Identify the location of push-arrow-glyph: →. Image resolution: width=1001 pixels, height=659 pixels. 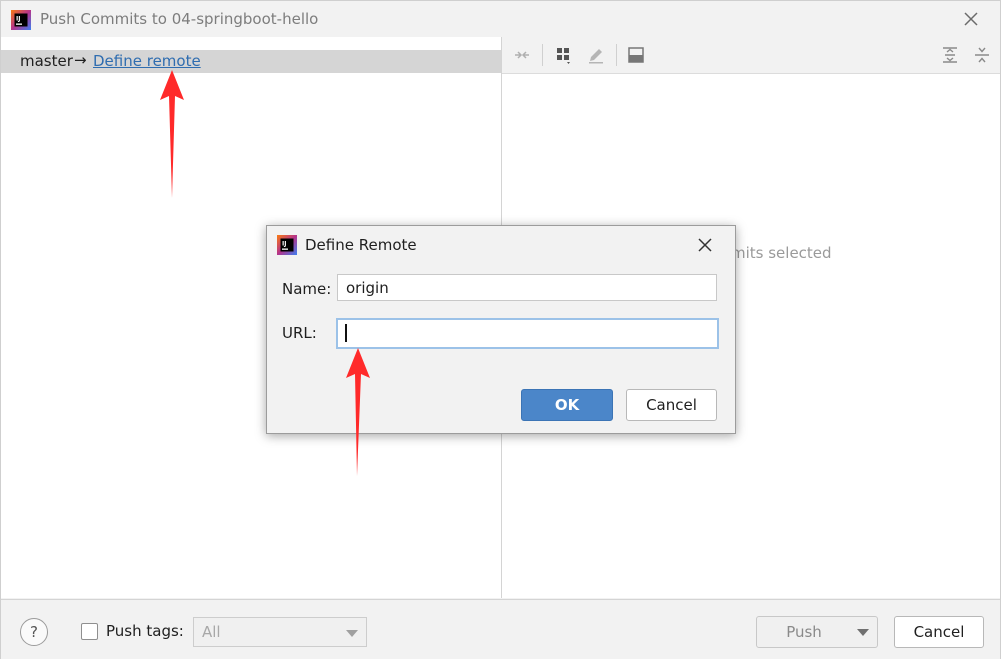
(80, 60).